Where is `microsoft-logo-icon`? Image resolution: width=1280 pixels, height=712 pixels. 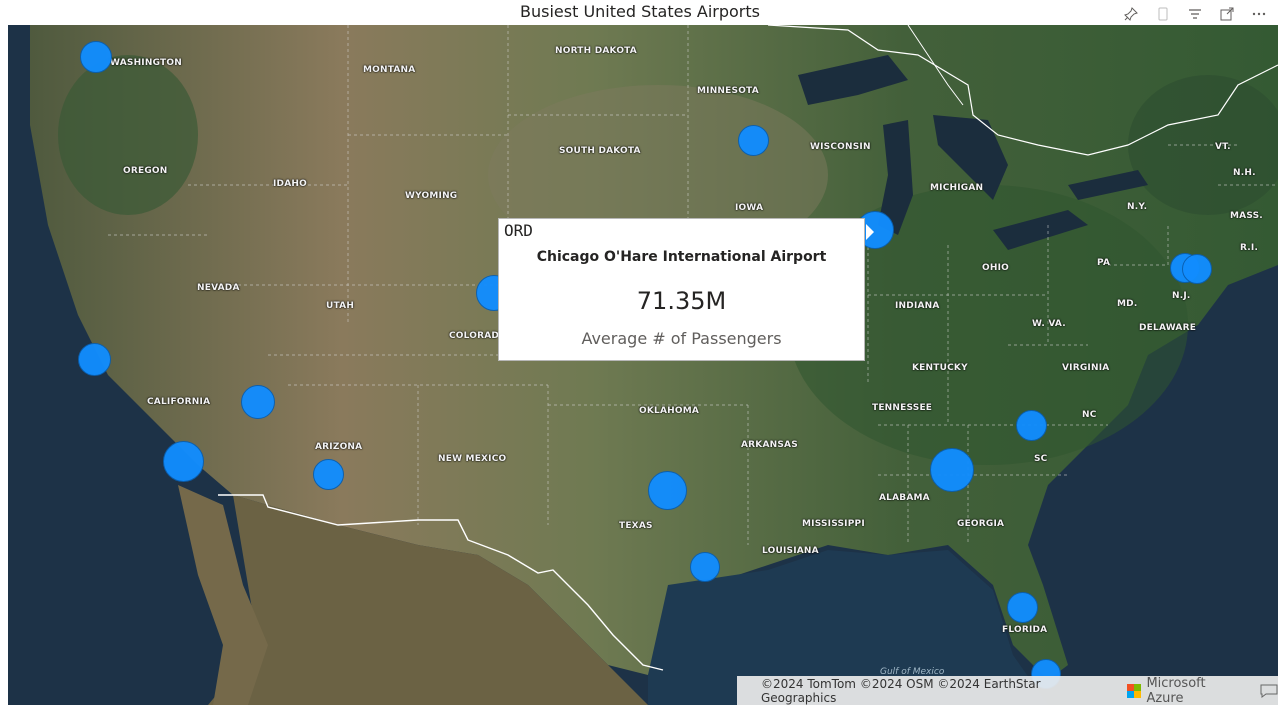
microsoft-logo-icon is located at coordinates (1134, 690).